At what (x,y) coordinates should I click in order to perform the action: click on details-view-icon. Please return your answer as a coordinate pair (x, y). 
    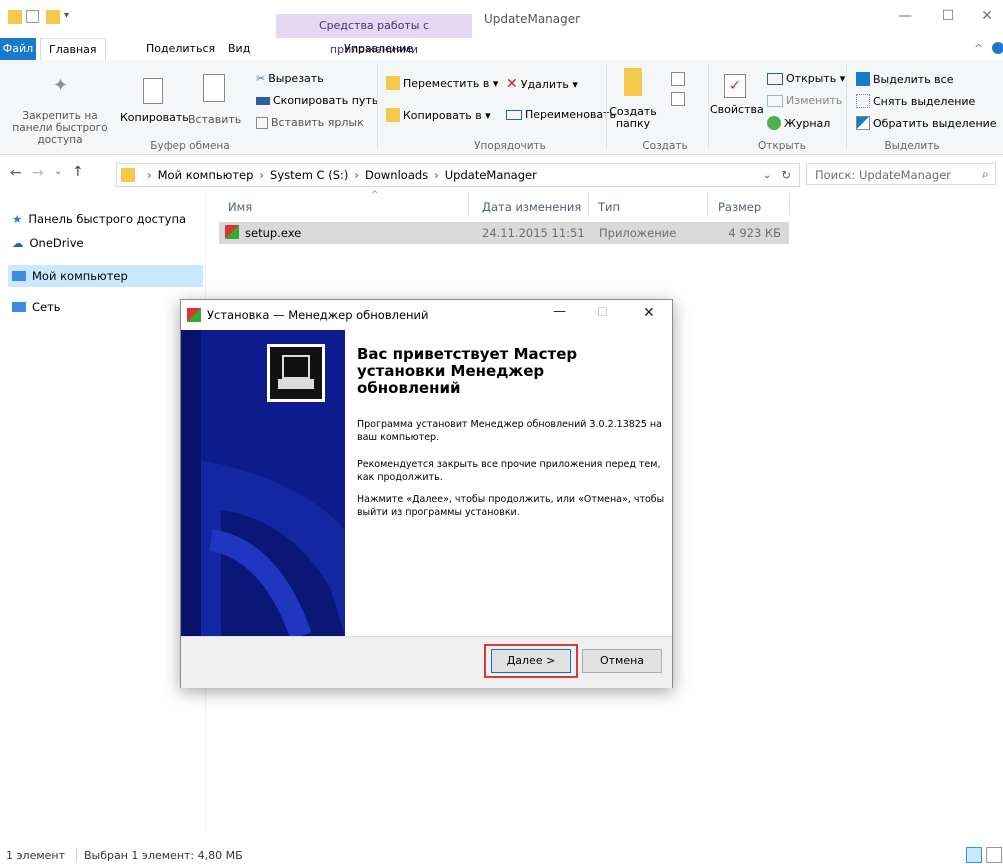
    Looking at the image, I should click on (974, 855).